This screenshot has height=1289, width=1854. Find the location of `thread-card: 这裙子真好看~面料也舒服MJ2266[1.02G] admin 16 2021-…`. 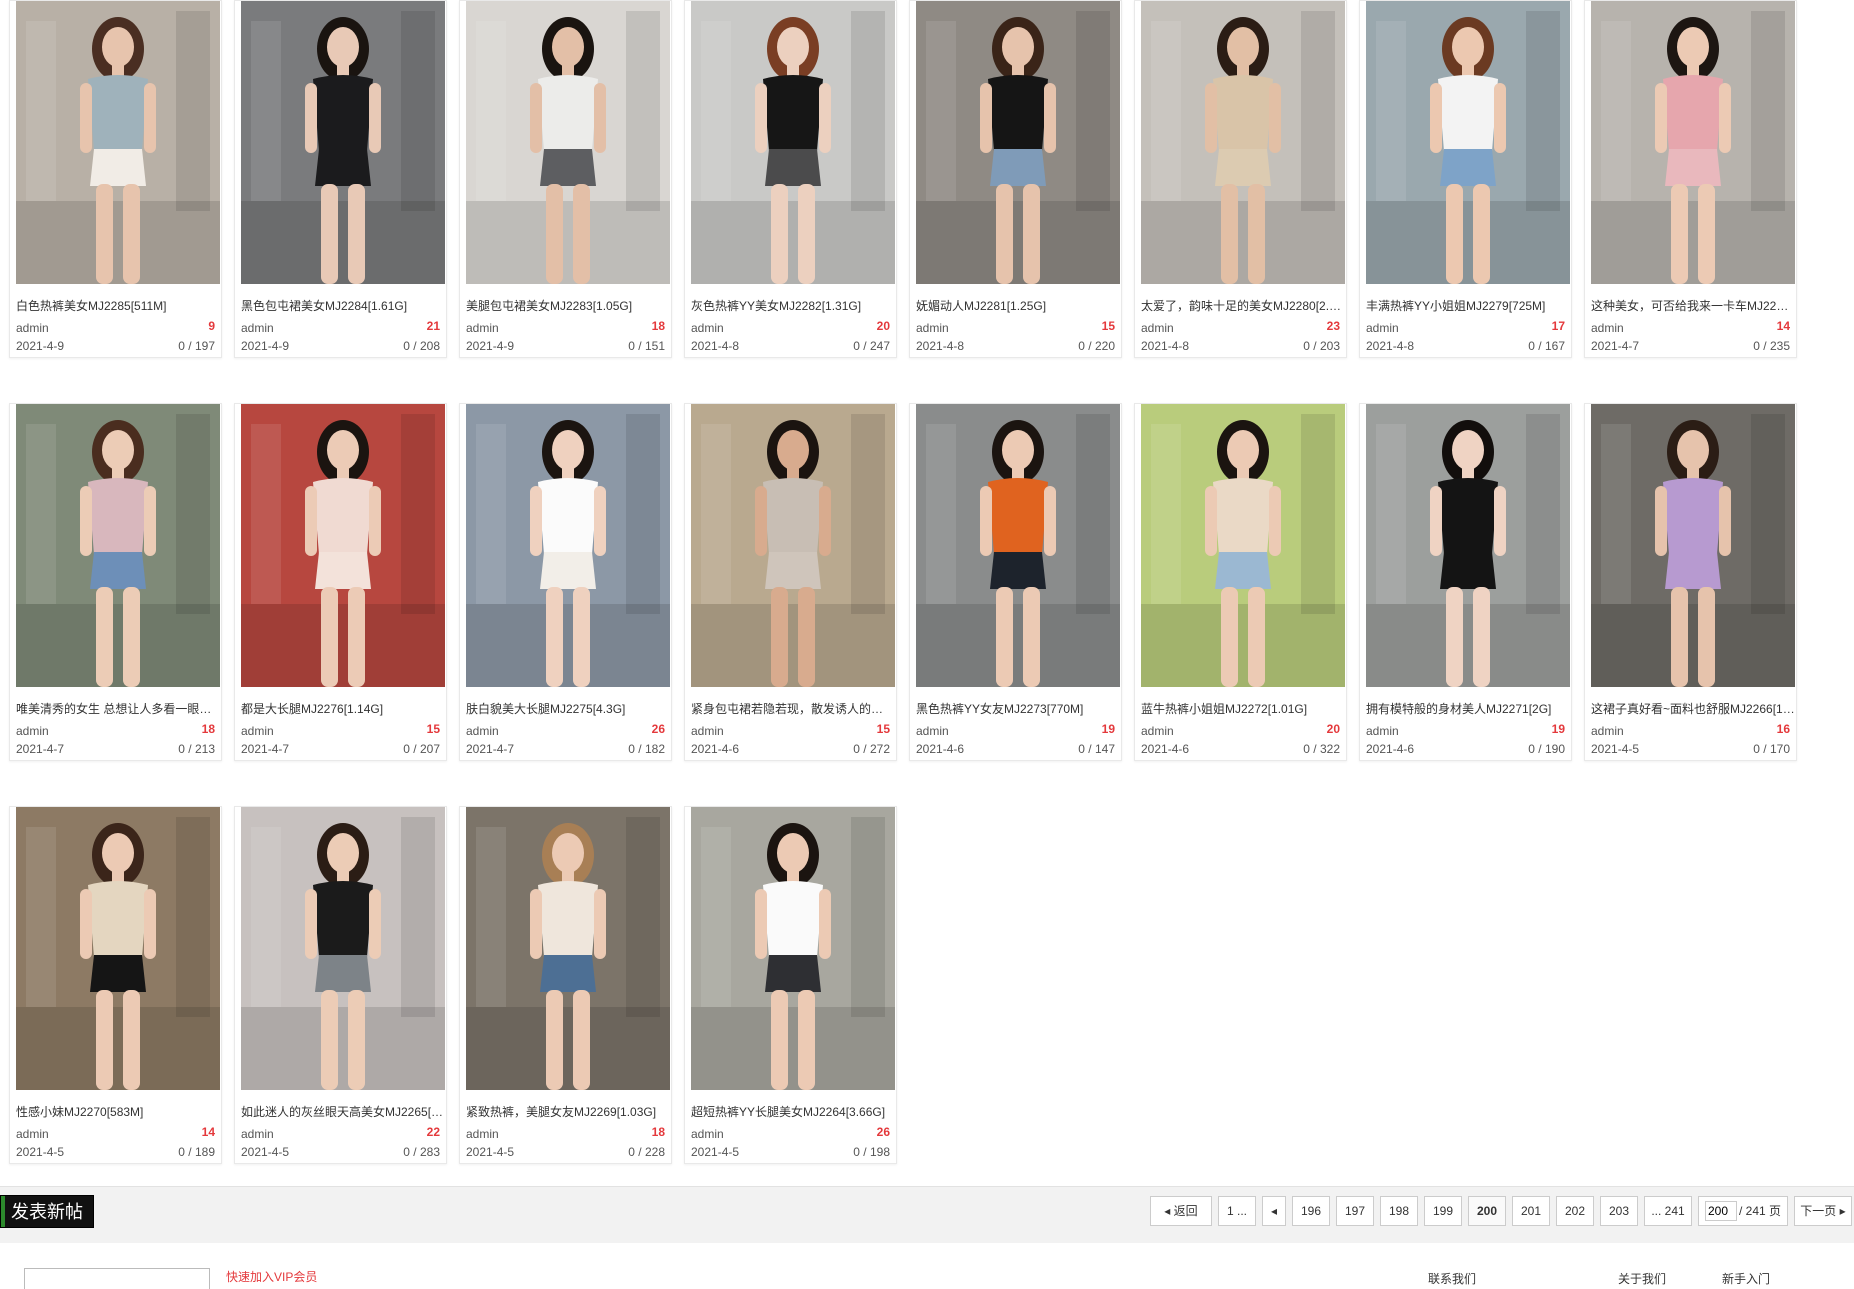

thread-card: 这裙子真好看~面料也舒服MJ2266[1.02G] admin 16 2021-… is located at coordinates (1690, 582).